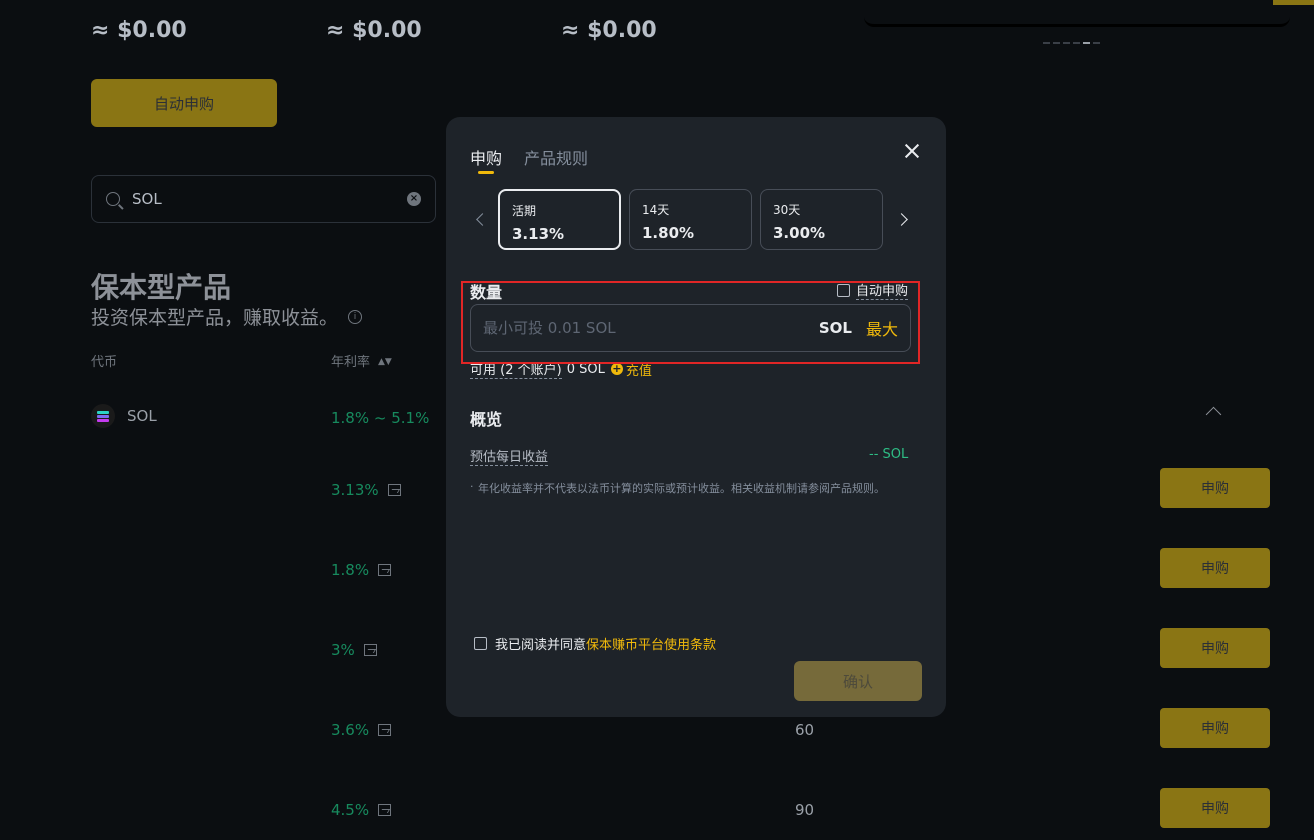 Image resolution: width=1314 pixels, height=840 pixels. What do you see at coordinates (556, 157) in the screenshot?
I see `tab-product-rules: 产品规则` at bounding box center [556, 157].